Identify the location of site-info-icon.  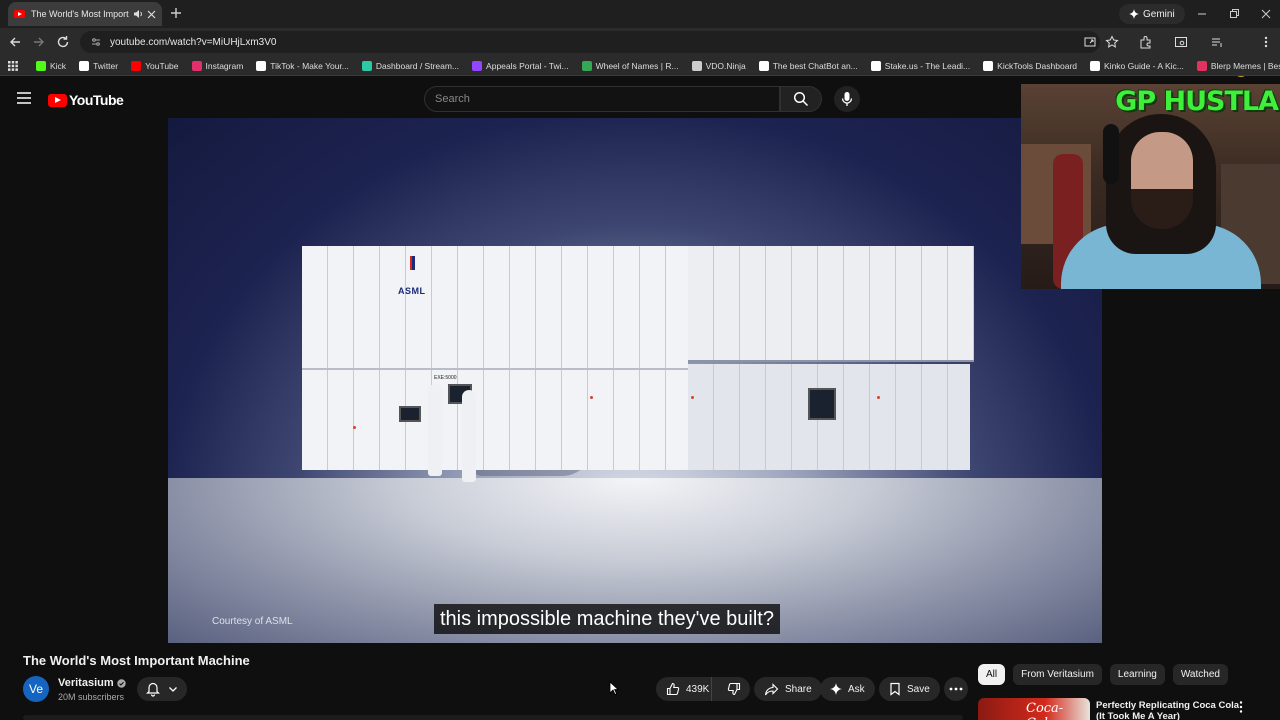
(96, 42).